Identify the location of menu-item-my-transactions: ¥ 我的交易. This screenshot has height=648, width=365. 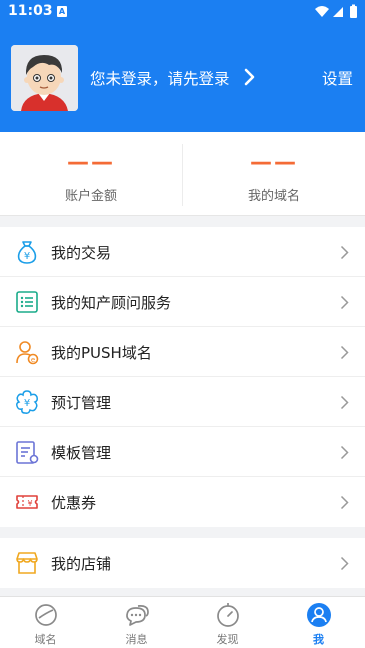
(182, 252).